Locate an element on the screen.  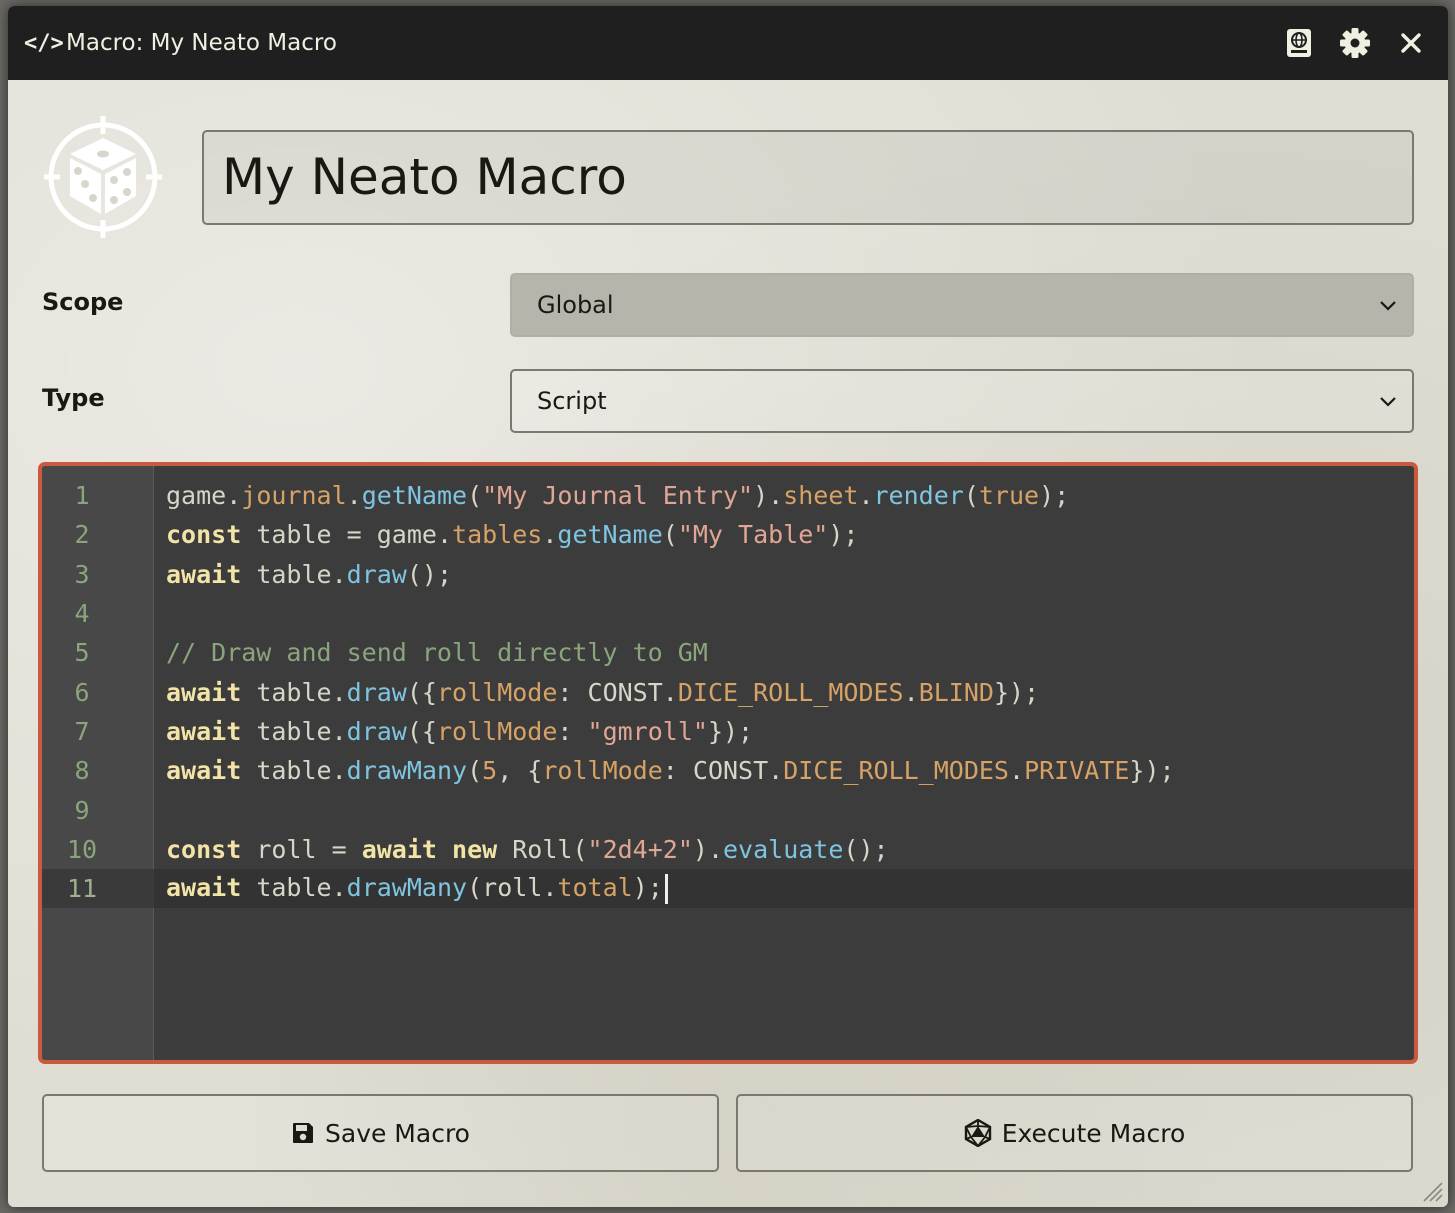
code-line-text: await table.draw({rollMode: "gmroll"}); is located at coordinates (459, 731).